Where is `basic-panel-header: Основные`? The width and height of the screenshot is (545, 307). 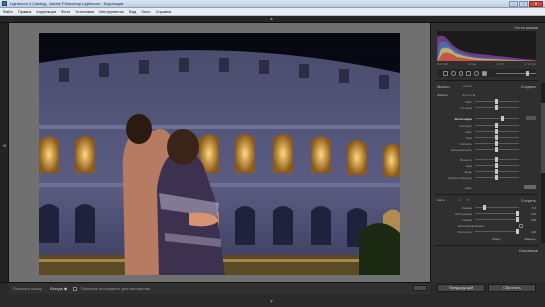
basic-panel-header: Основные is located at coordinates (486, 250).